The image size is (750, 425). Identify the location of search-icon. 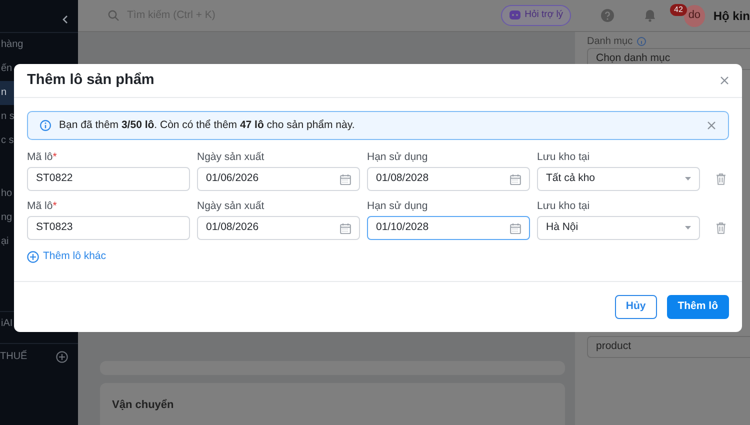
(113, 15).